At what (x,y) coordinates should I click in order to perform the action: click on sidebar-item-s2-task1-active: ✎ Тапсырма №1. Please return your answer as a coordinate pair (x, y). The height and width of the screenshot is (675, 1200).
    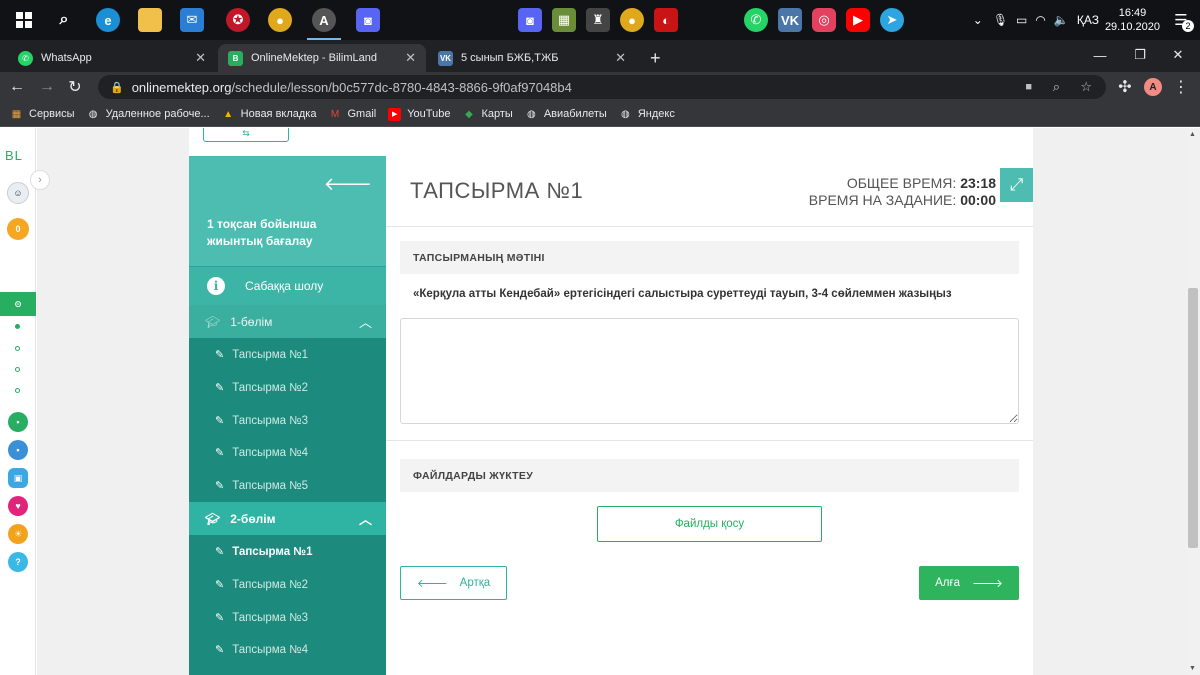
    Looking at the image, I should click on (287, 551).